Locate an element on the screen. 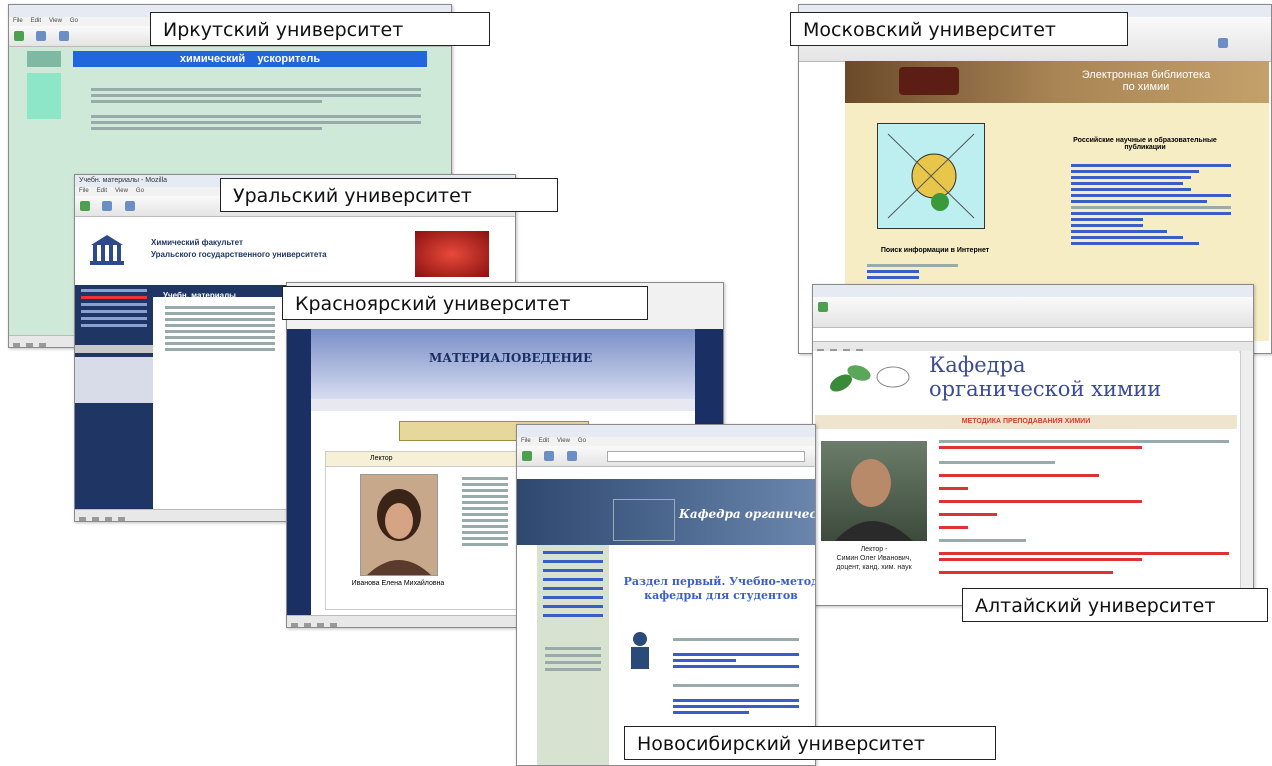  novosibirsk-menubar: File Edit View Go is located at coordinates (666, 441).